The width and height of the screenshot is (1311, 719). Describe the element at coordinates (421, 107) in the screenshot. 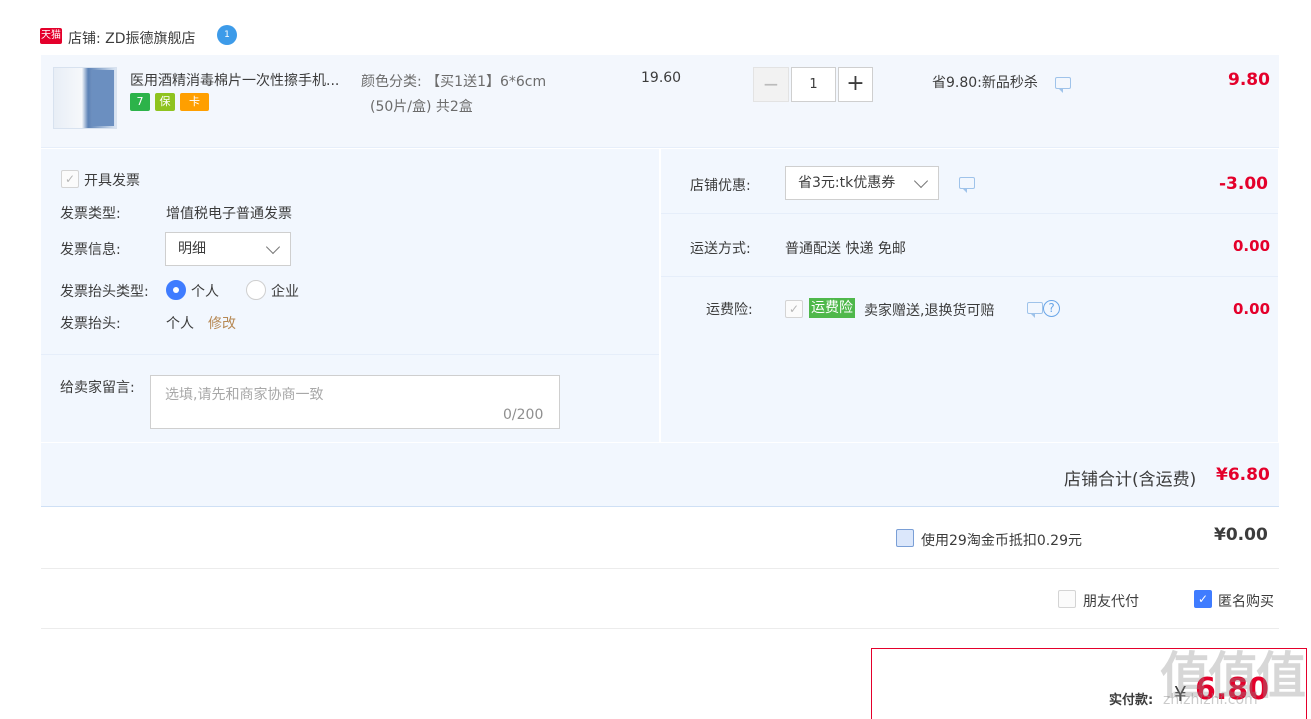

I see `sku-spec-detail: (50片/盒) 共2盒` at that location.